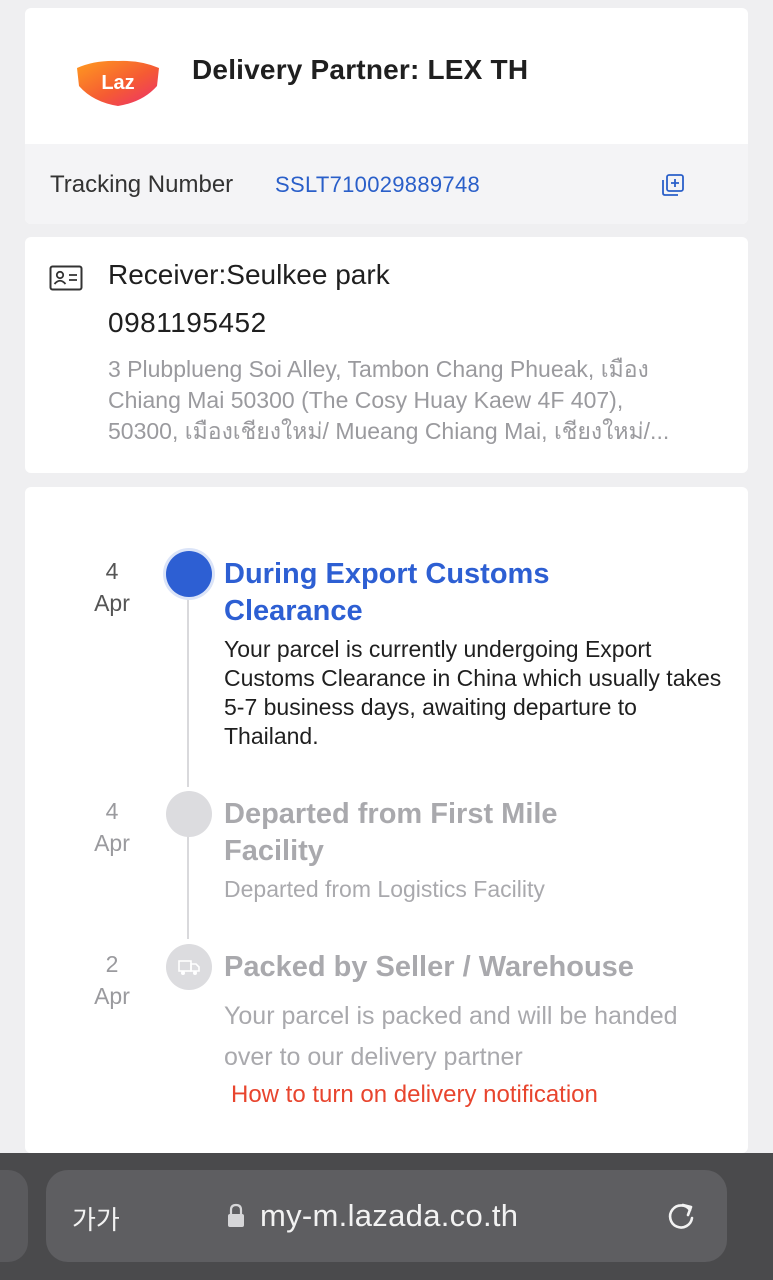 Image resolution: width=773 pixels, height=1280 pixels. I want to click on event-date: 2 Apr, so click(112, 980).